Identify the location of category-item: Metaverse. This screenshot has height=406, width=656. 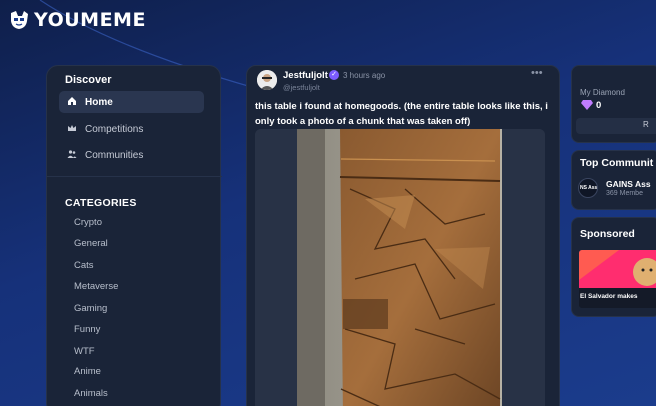
(96, 286).